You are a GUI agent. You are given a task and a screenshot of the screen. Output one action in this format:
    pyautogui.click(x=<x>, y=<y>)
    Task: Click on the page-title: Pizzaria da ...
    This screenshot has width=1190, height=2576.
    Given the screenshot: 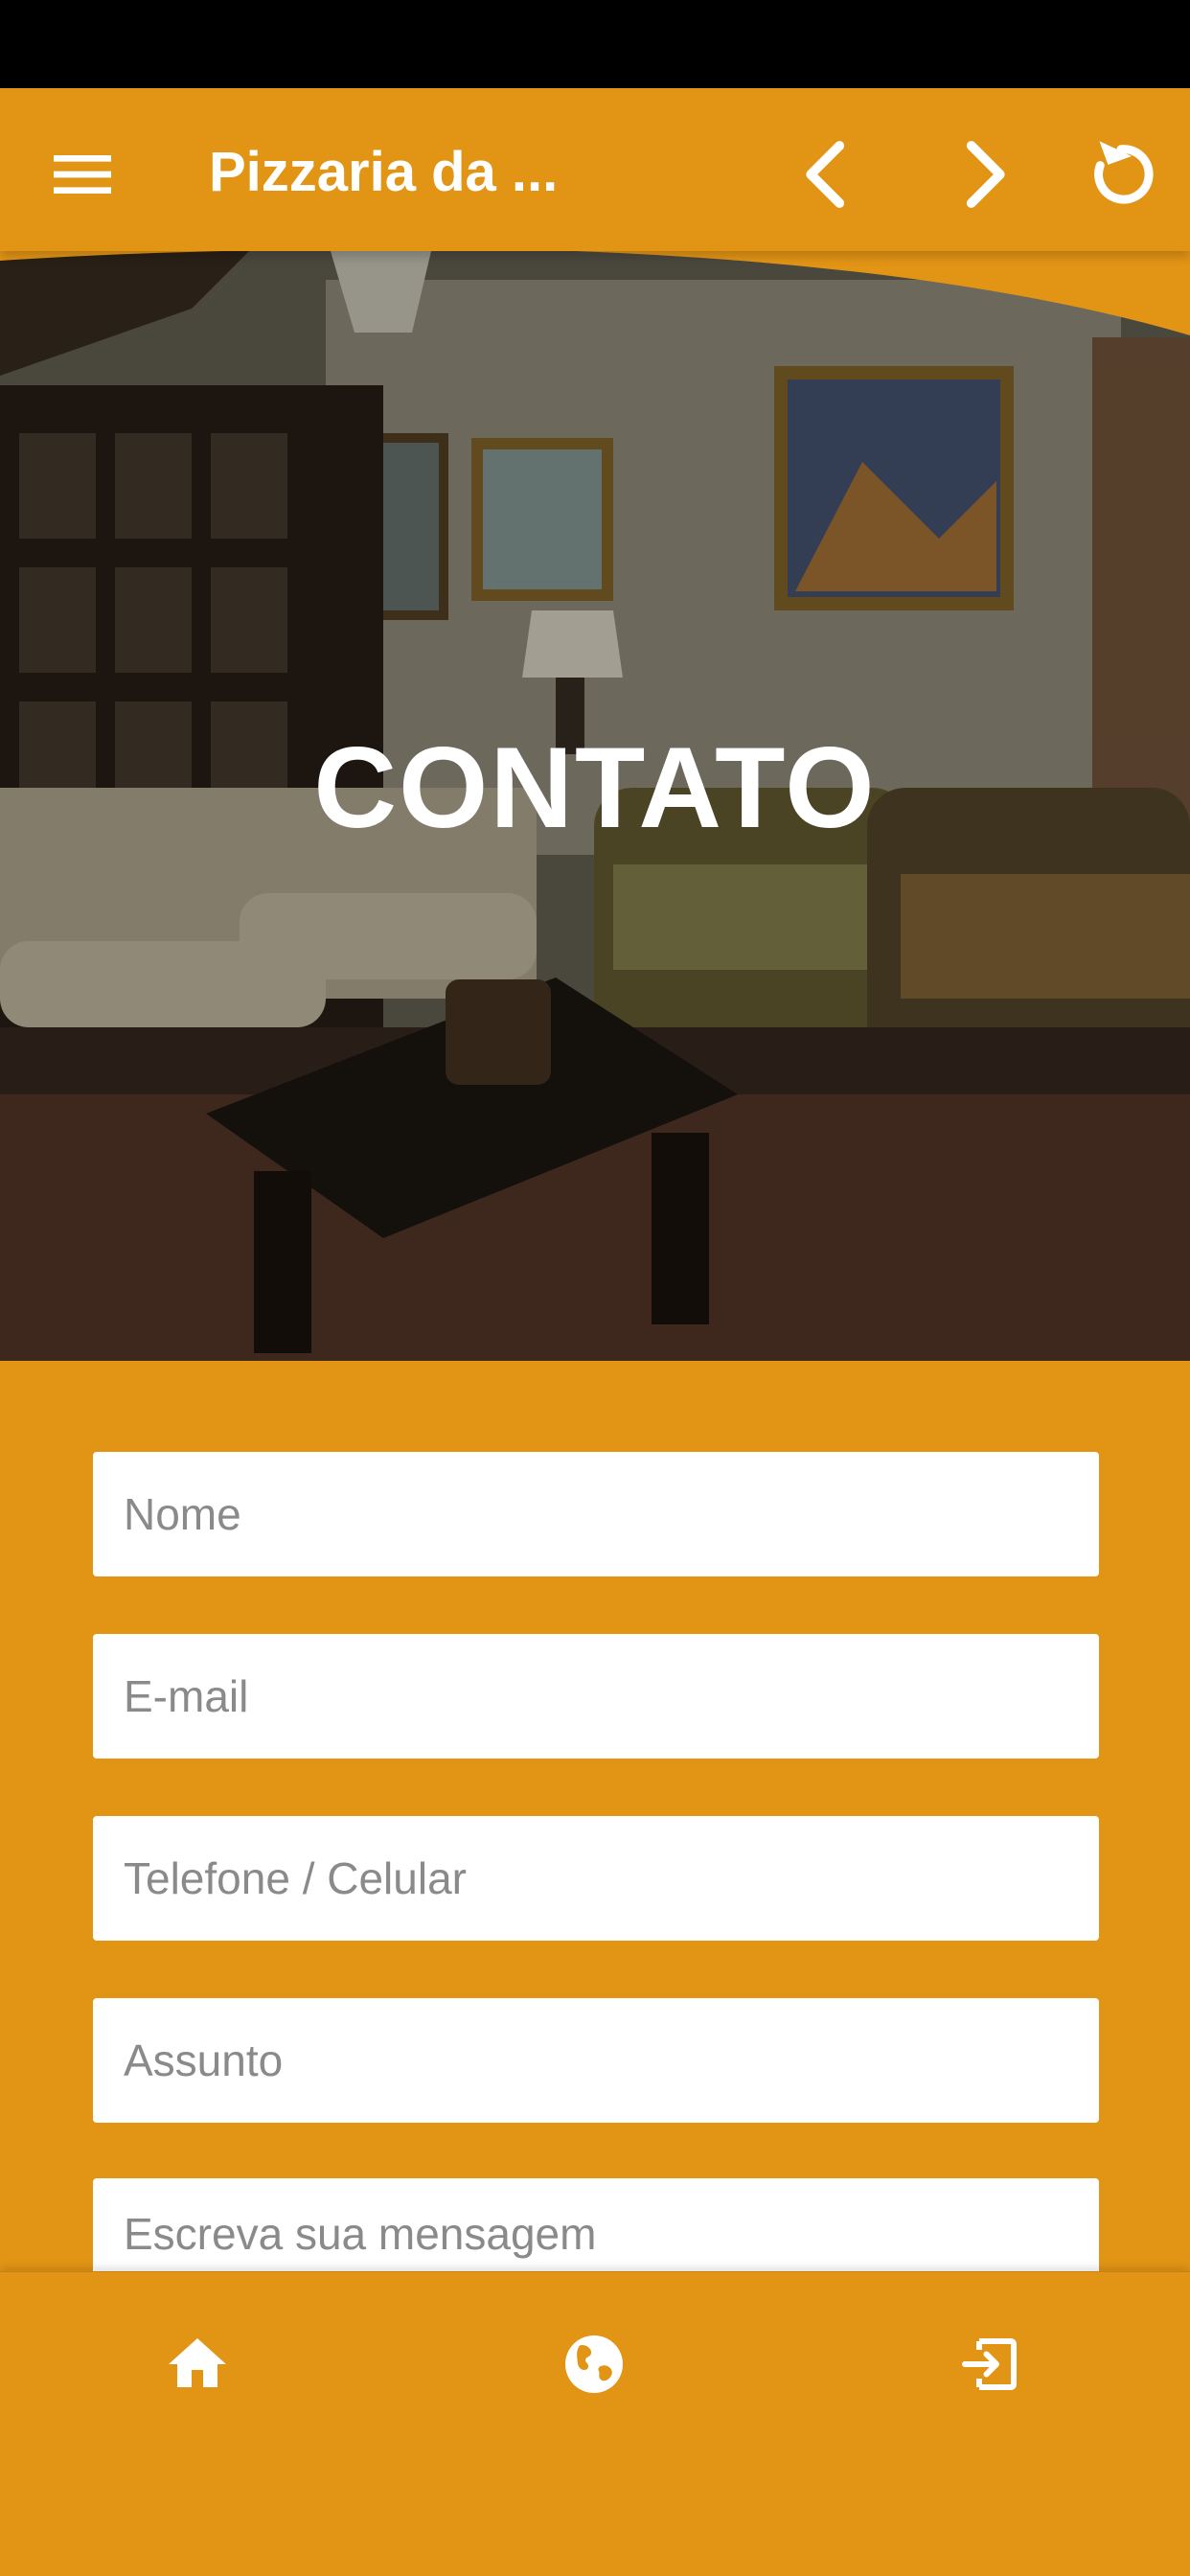 What is the action you would take?
    pyautogui.click(x=384, y=172)
    